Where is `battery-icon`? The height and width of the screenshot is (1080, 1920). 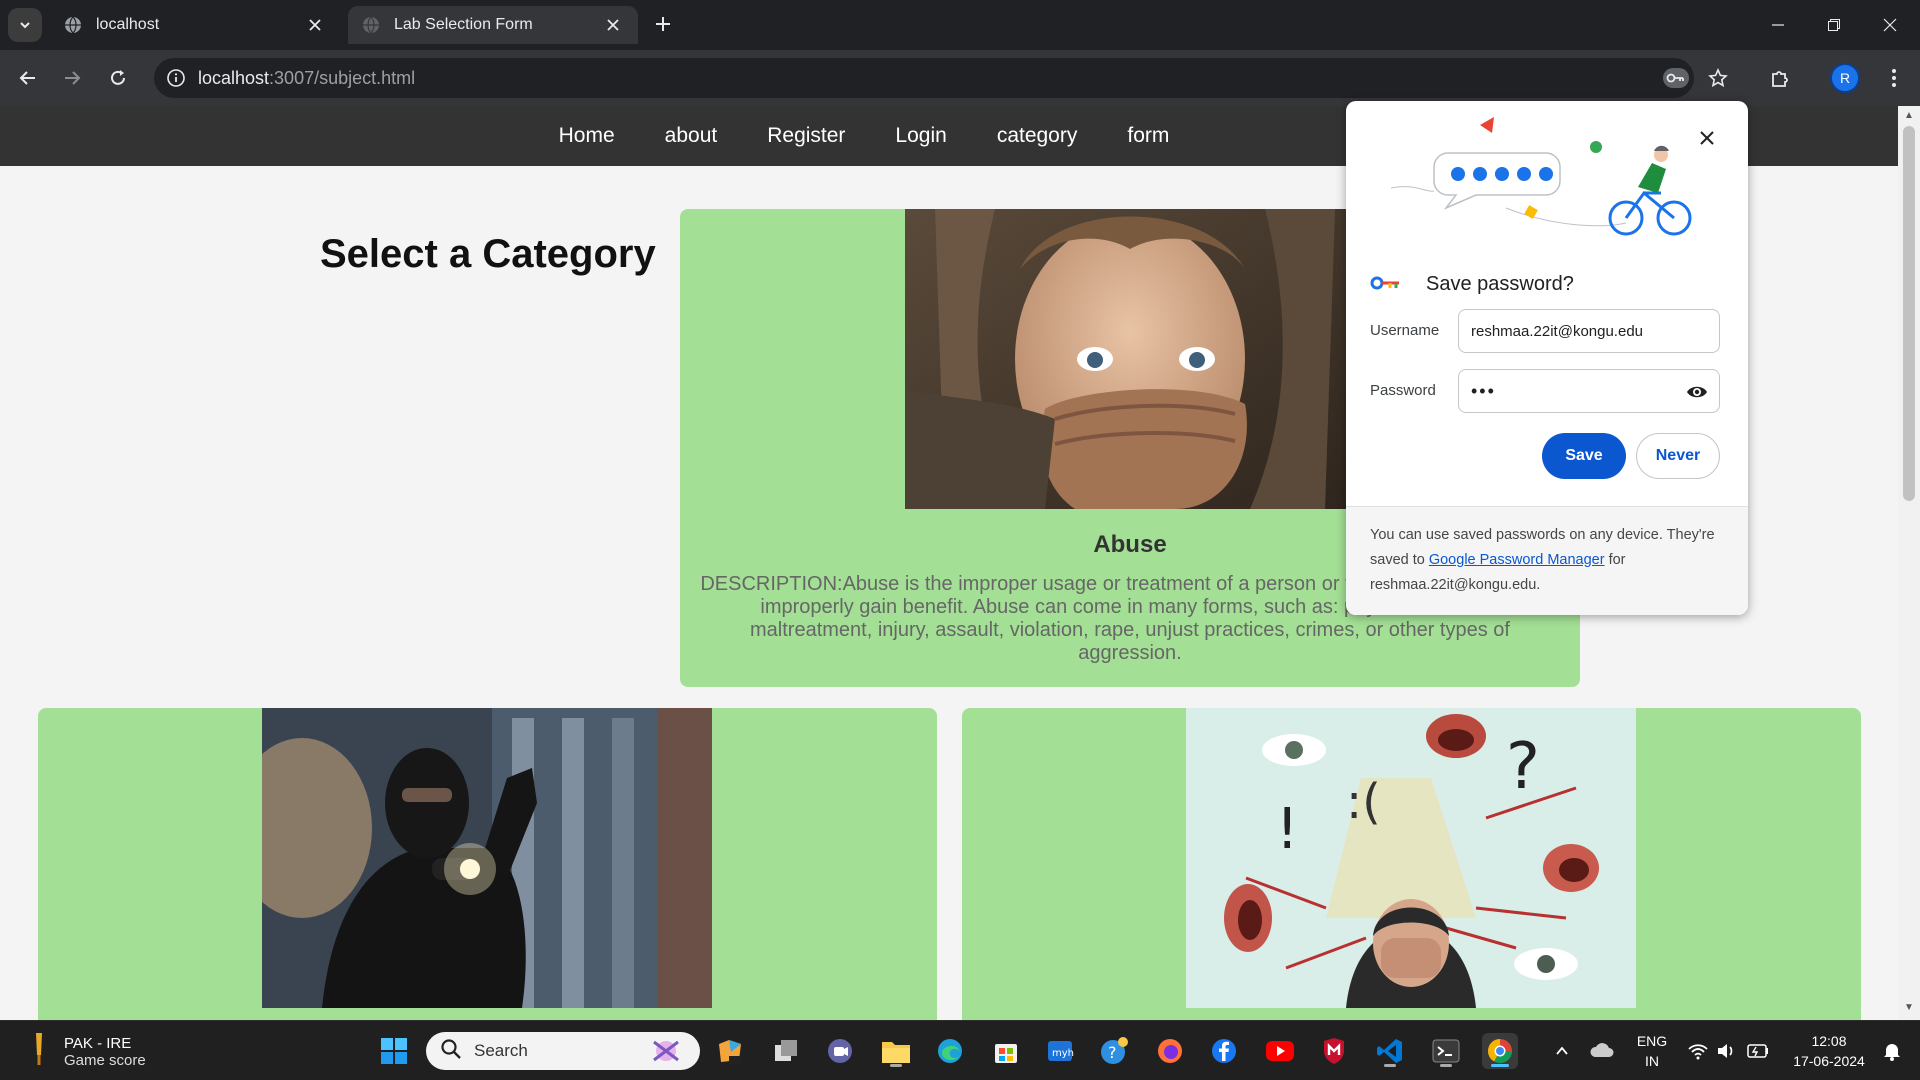 battery-icon is located at coordinates (1758, 1051).